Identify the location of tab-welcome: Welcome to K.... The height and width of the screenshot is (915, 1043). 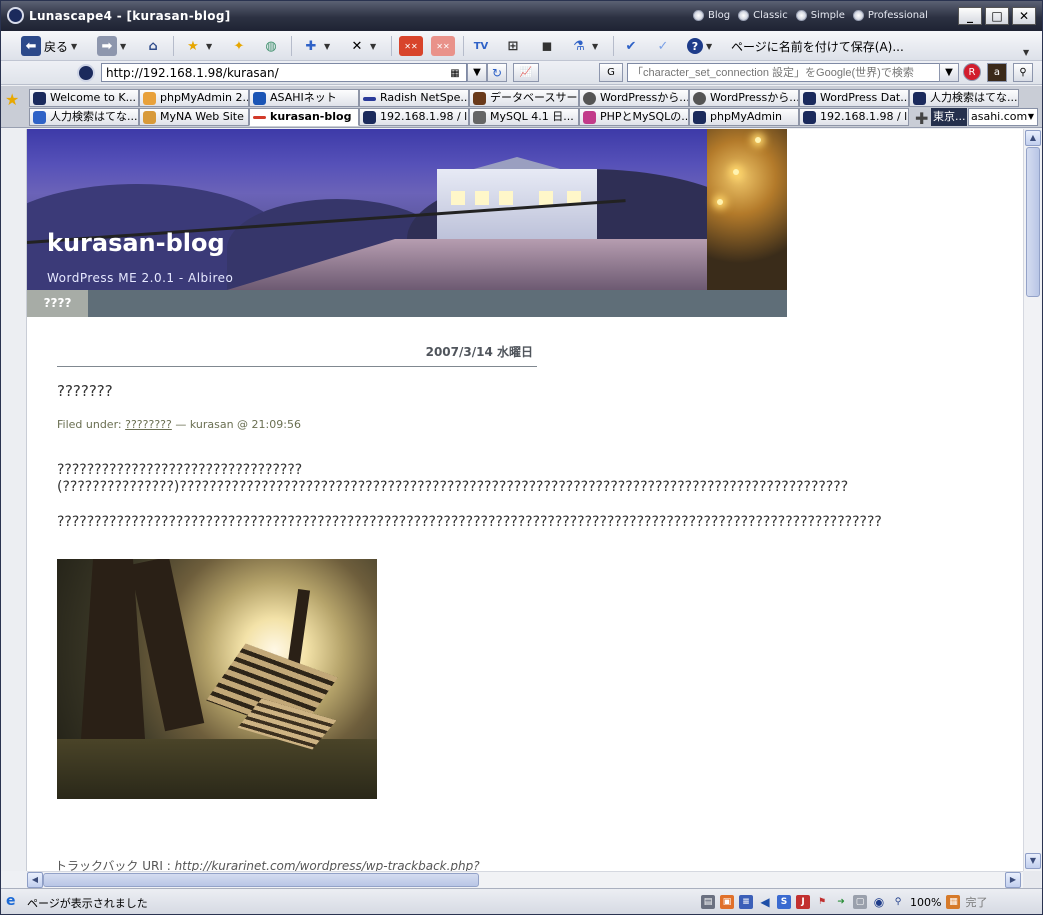
(84, 98).